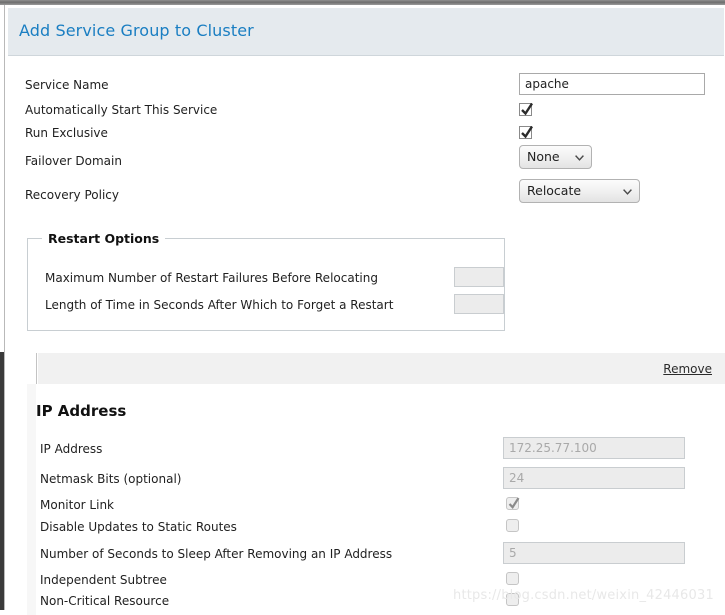 The width and height of the screenshot is (725, 615). I want to click on form-row-recovery-policy: Recovery Policy Relocate, so click(370, 192).